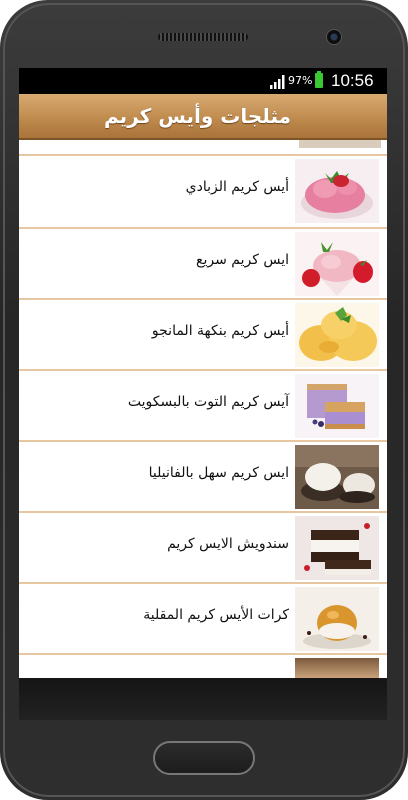  What do you see at coordinates (218, 473) in the screenshot?
I see `item-label: ايس كريم سهل بالفانيليا` at bounding box center [218, 473].